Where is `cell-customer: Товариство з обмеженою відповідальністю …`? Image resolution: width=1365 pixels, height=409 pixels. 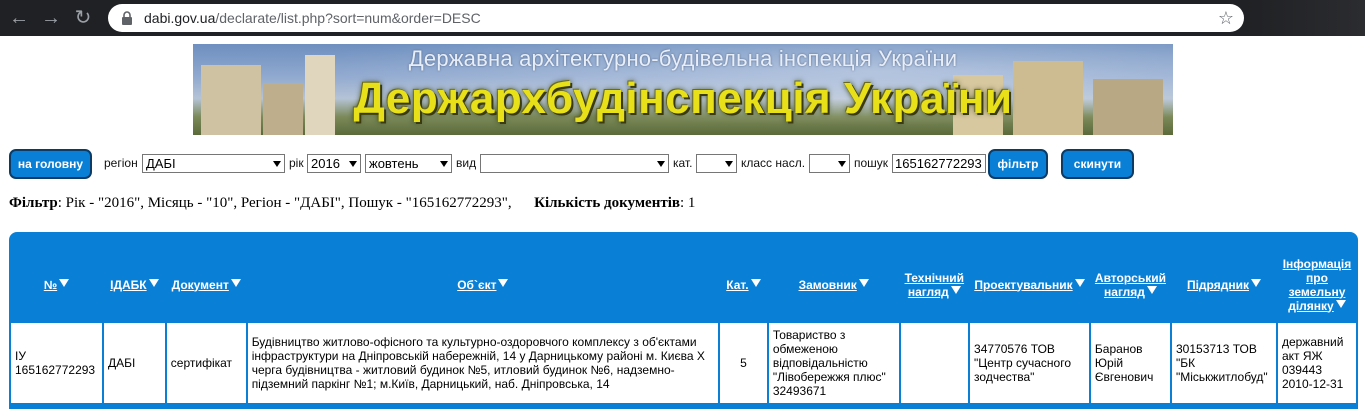 cell-customer: Товариство з обмеженою відповідальністю … is located at coordinates (833, 363).